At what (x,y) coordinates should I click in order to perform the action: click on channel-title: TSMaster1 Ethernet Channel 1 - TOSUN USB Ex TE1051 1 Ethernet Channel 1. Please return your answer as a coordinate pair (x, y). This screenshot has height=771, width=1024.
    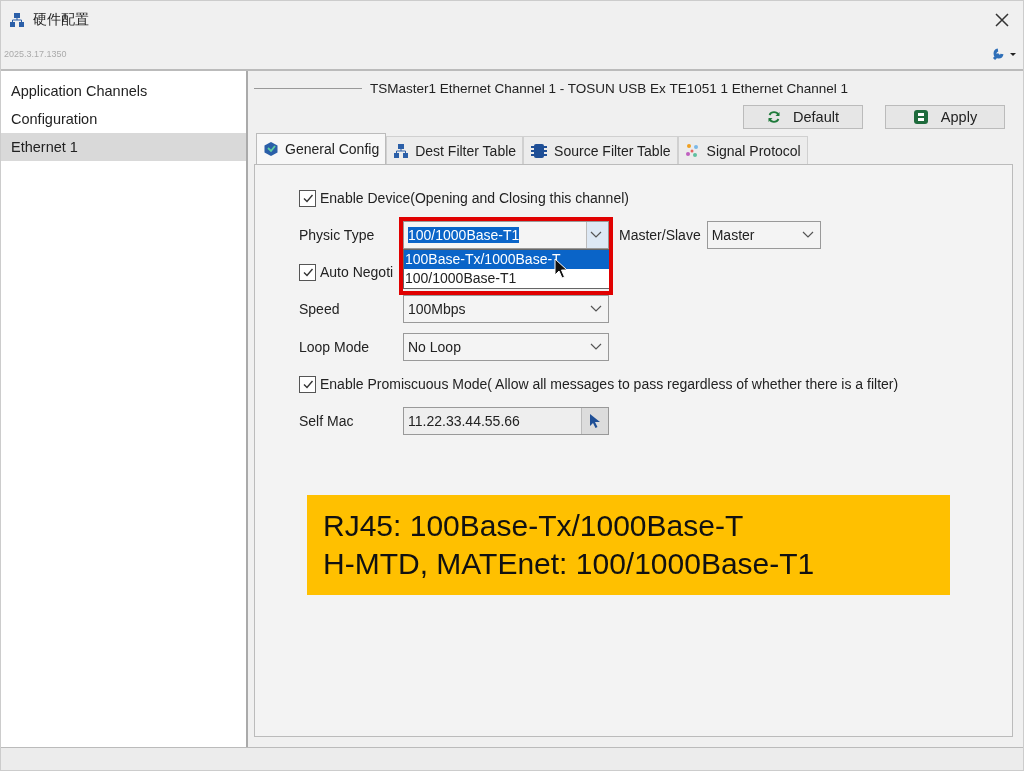
    Looking at the image, I should click on (609, 88).